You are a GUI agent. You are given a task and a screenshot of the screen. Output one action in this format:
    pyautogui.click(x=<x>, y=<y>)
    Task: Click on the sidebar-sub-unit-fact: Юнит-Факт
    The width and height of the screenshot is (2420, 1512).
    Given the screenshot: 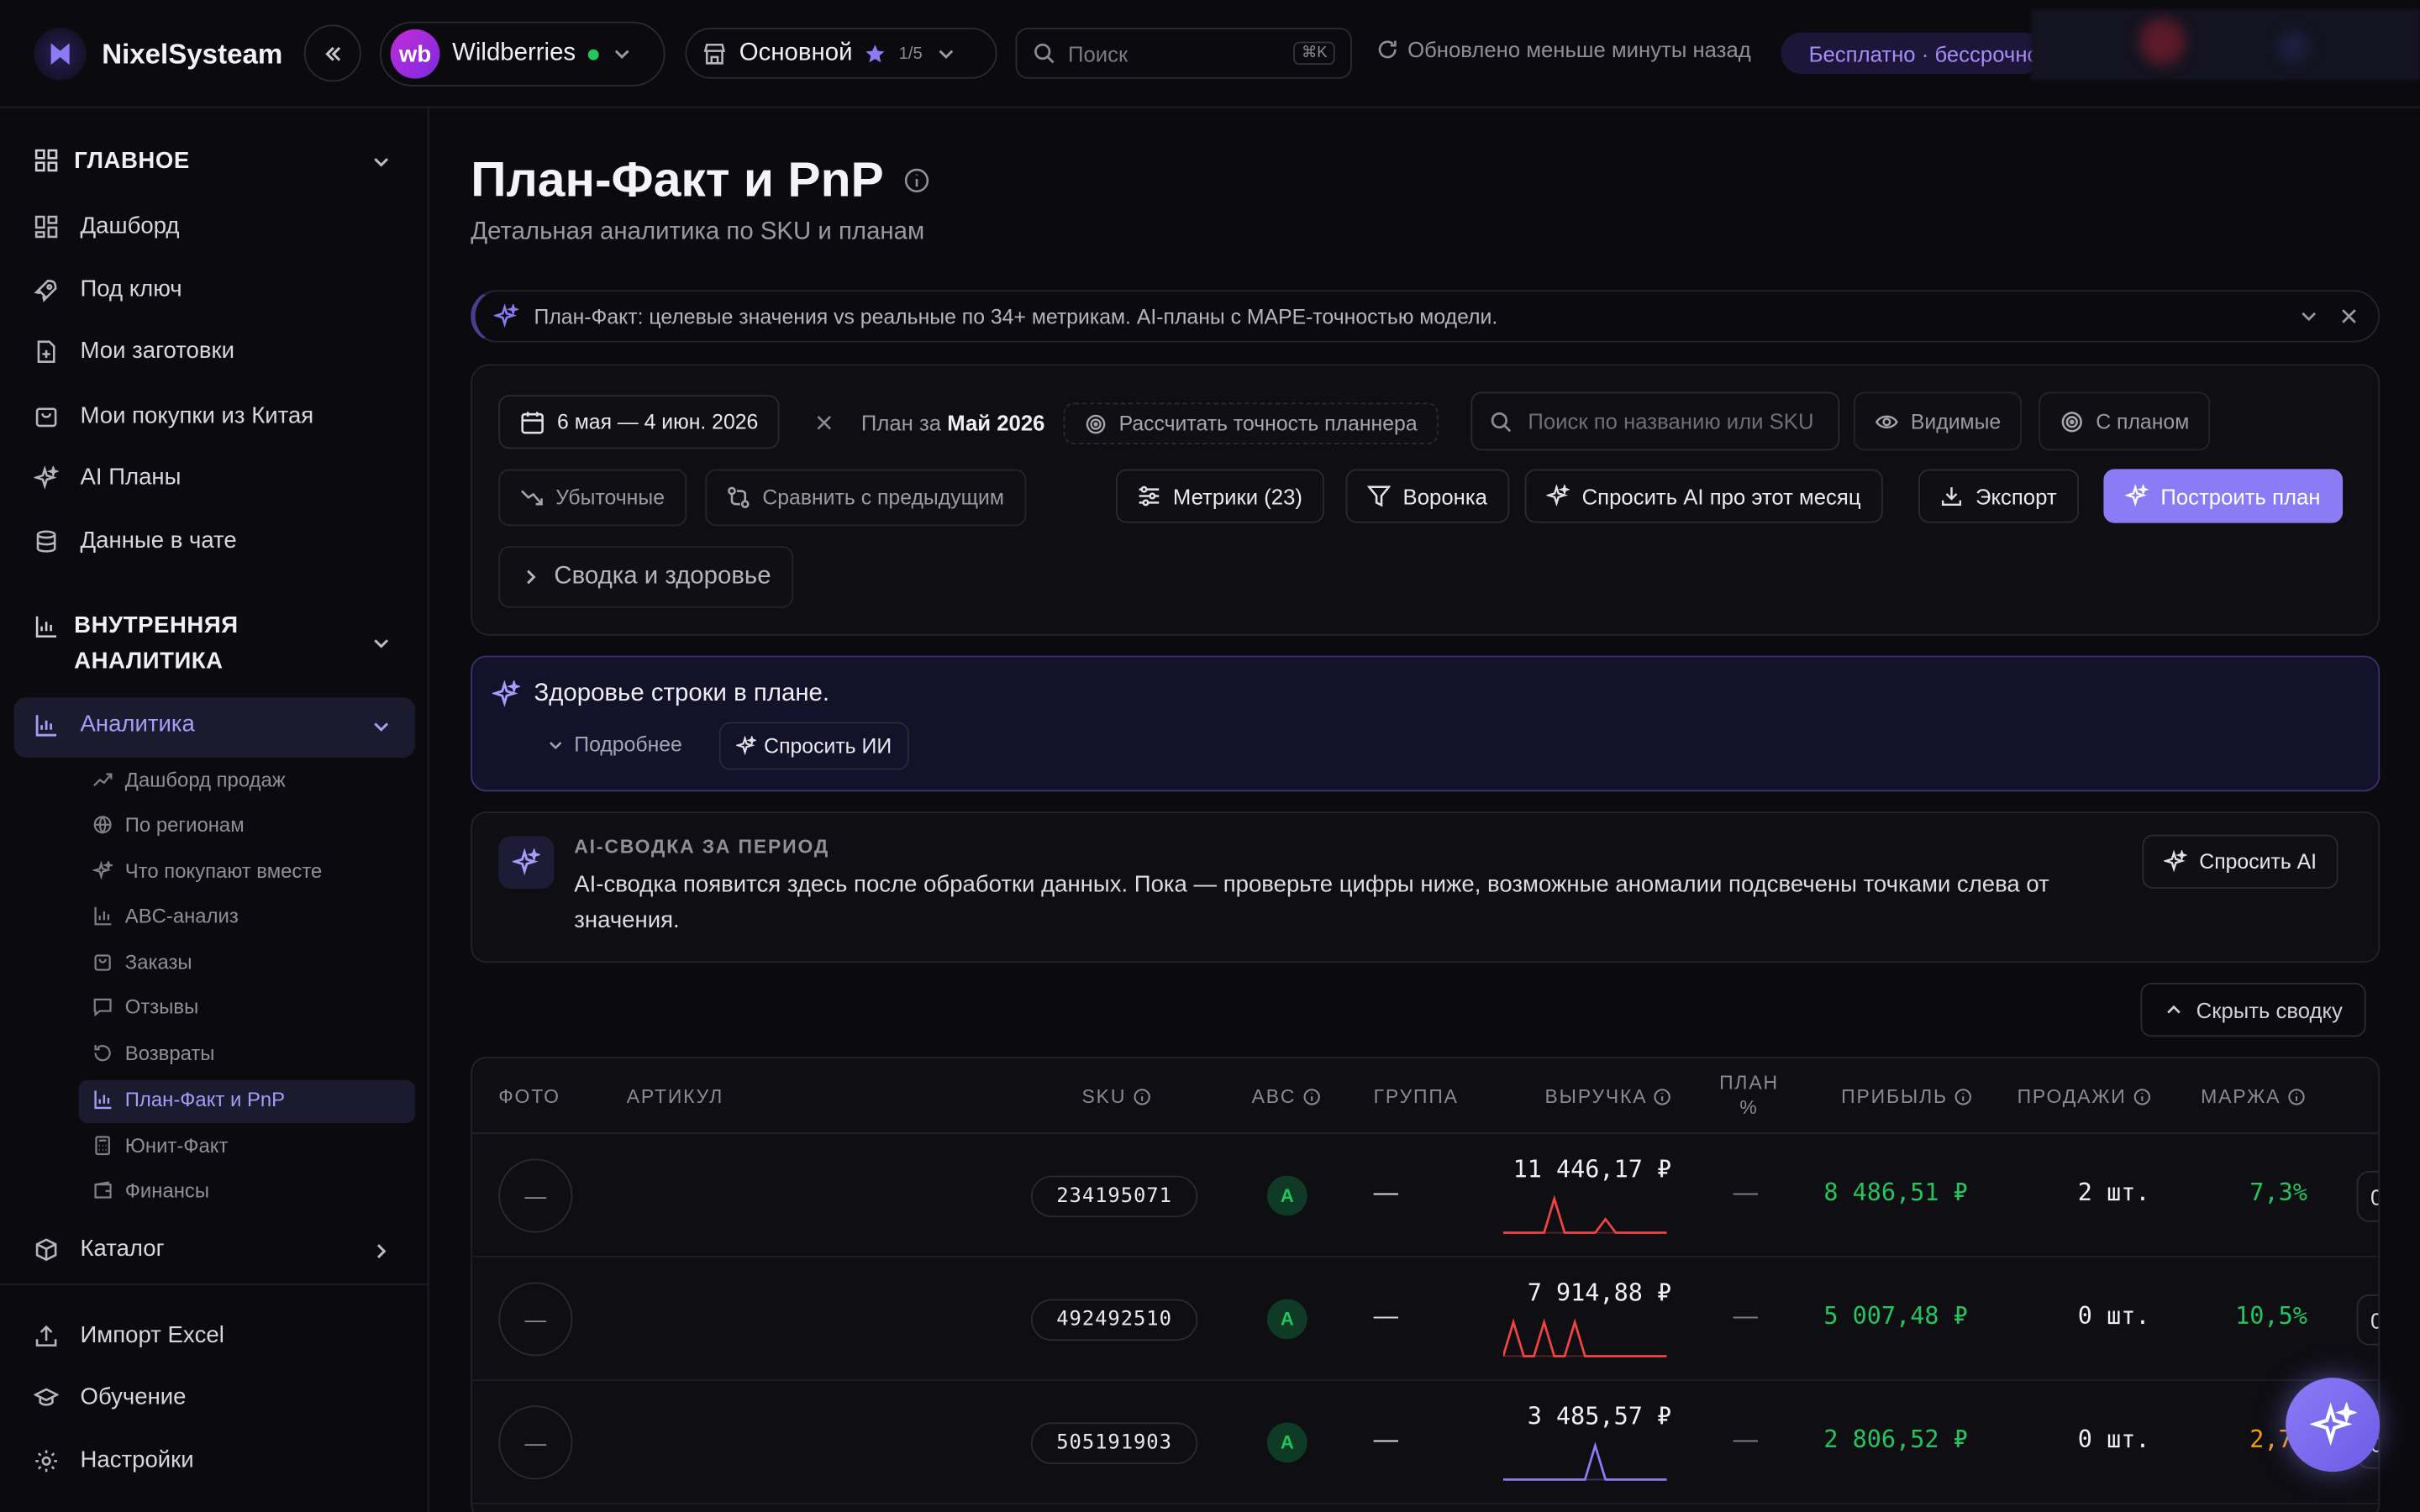 What is the action you would take?
    pyautogui.click(x=160, y=1146)
    